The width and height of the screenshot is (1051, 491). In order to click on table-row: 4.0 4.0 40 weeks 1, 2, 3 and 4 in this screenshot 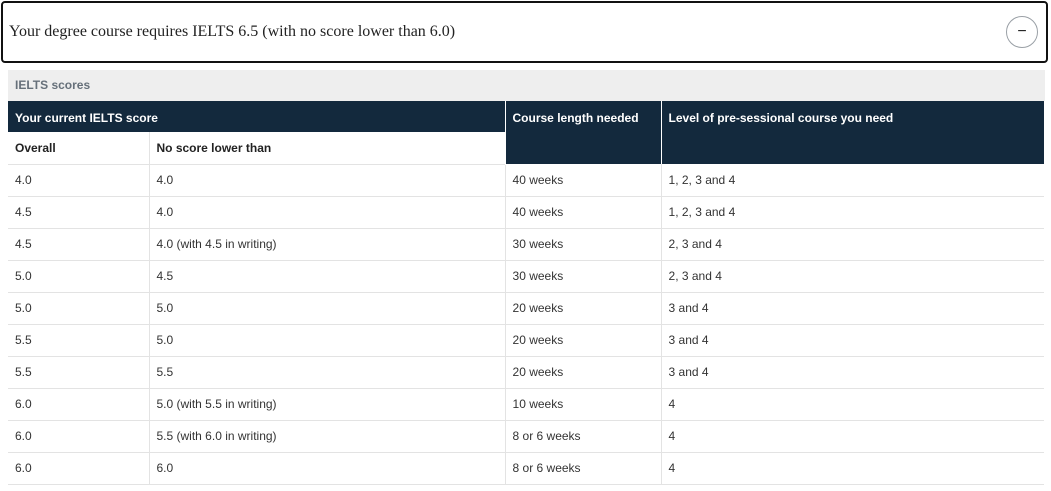, I will do `click(526, 180)`.